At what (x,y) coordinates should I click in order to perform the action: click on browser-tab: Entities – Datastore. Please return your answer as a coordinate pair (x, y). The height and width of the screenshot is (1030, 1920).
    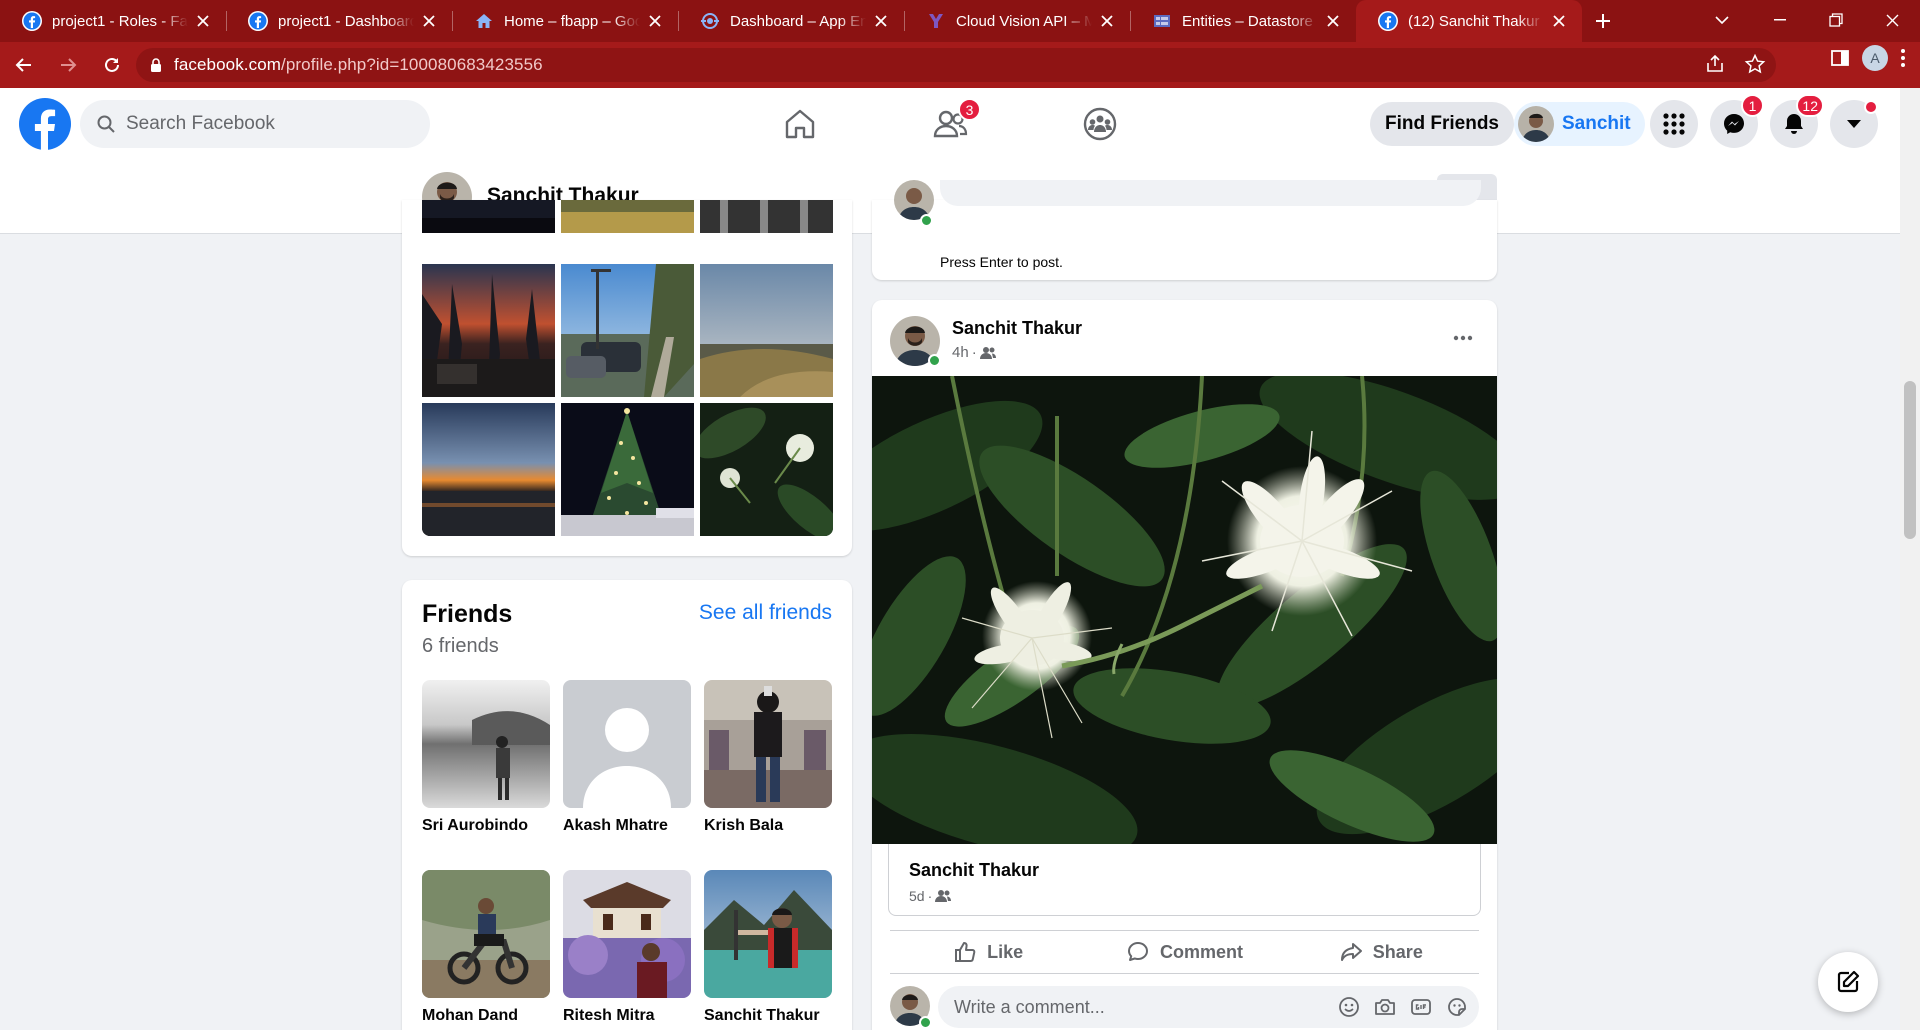
    Looking at the image, I should click on (1243, 21).